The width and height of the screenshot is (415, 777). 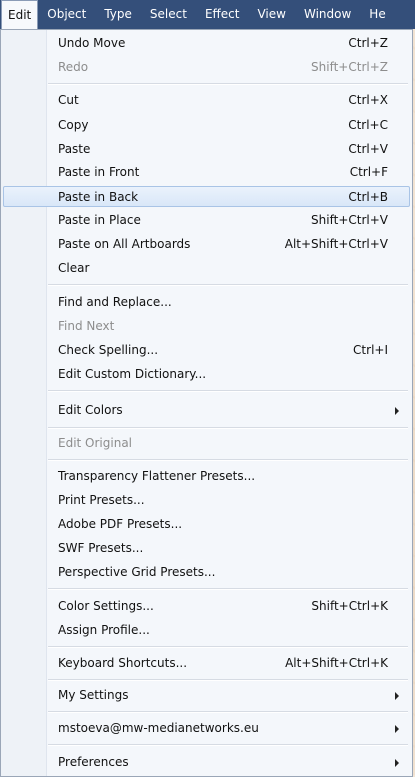 I want to click on menu-object: Object, so click(x=66, y=14).